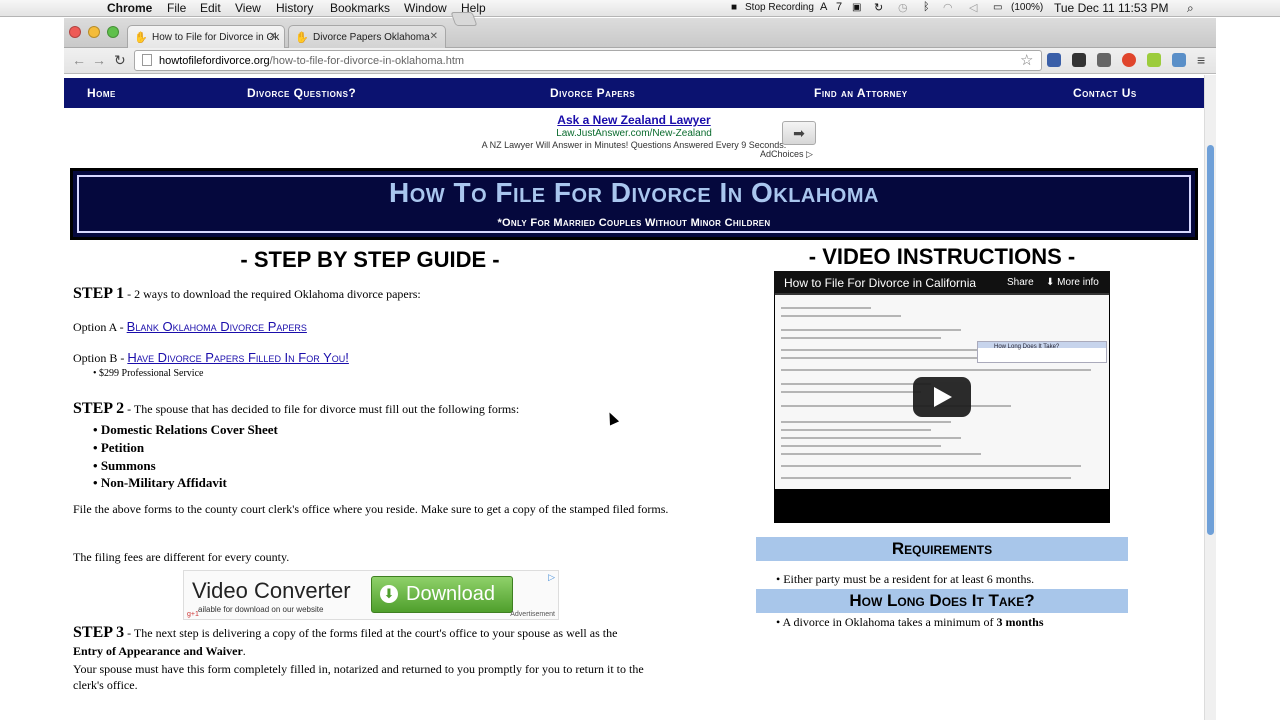  Describe the element at coordinates (79, 60) in the screenshot. I see `back-arrow-icon: ←` at that location.